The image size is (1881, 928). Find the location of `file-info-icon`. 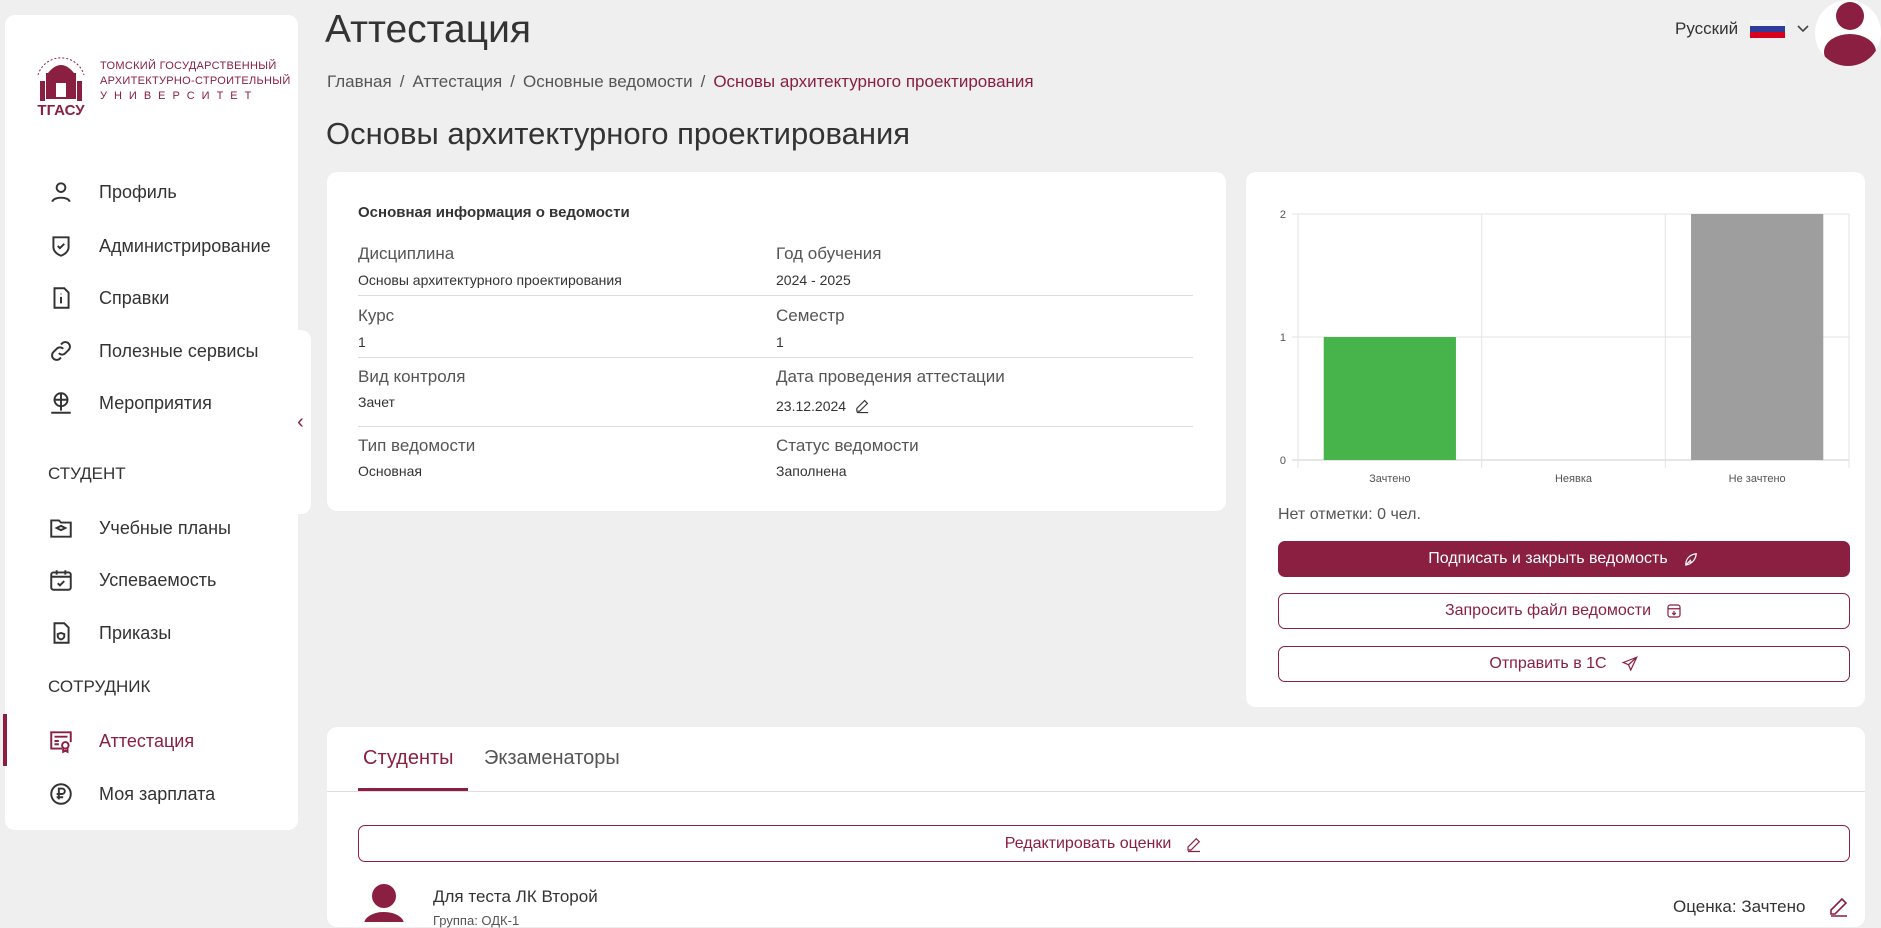

file-info-icon is located at coordinates (61, 298).